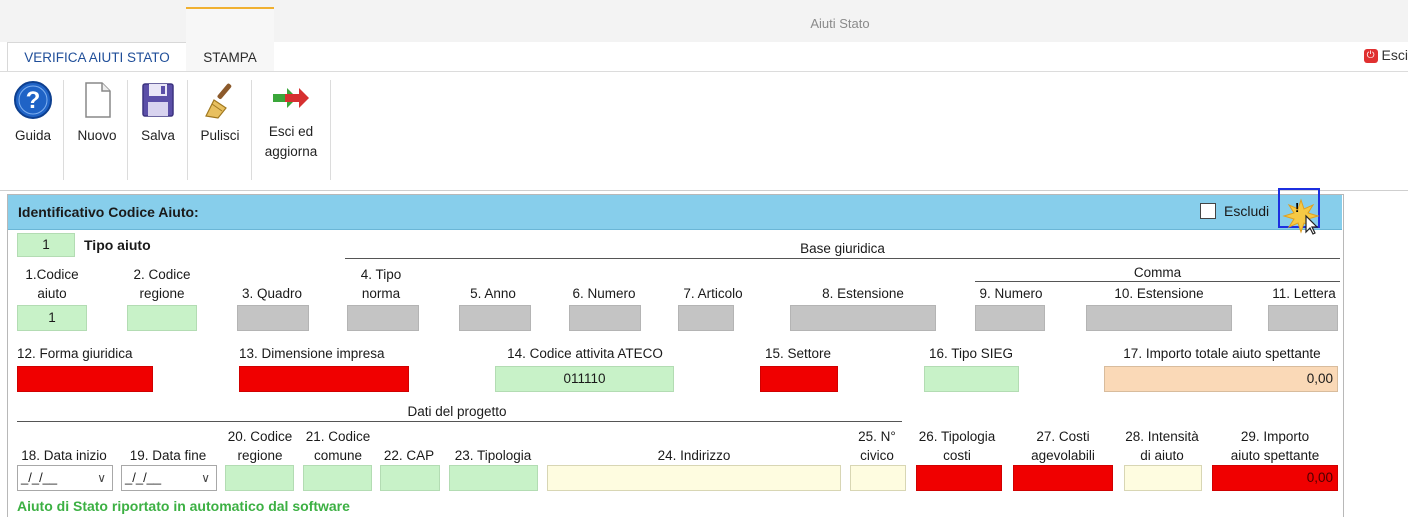 The width and height of the screenshot is (1408, 517). Describe the element at coordinates (324, 379) in the screenshot. I see `dimensione-impresa-field` at that location.